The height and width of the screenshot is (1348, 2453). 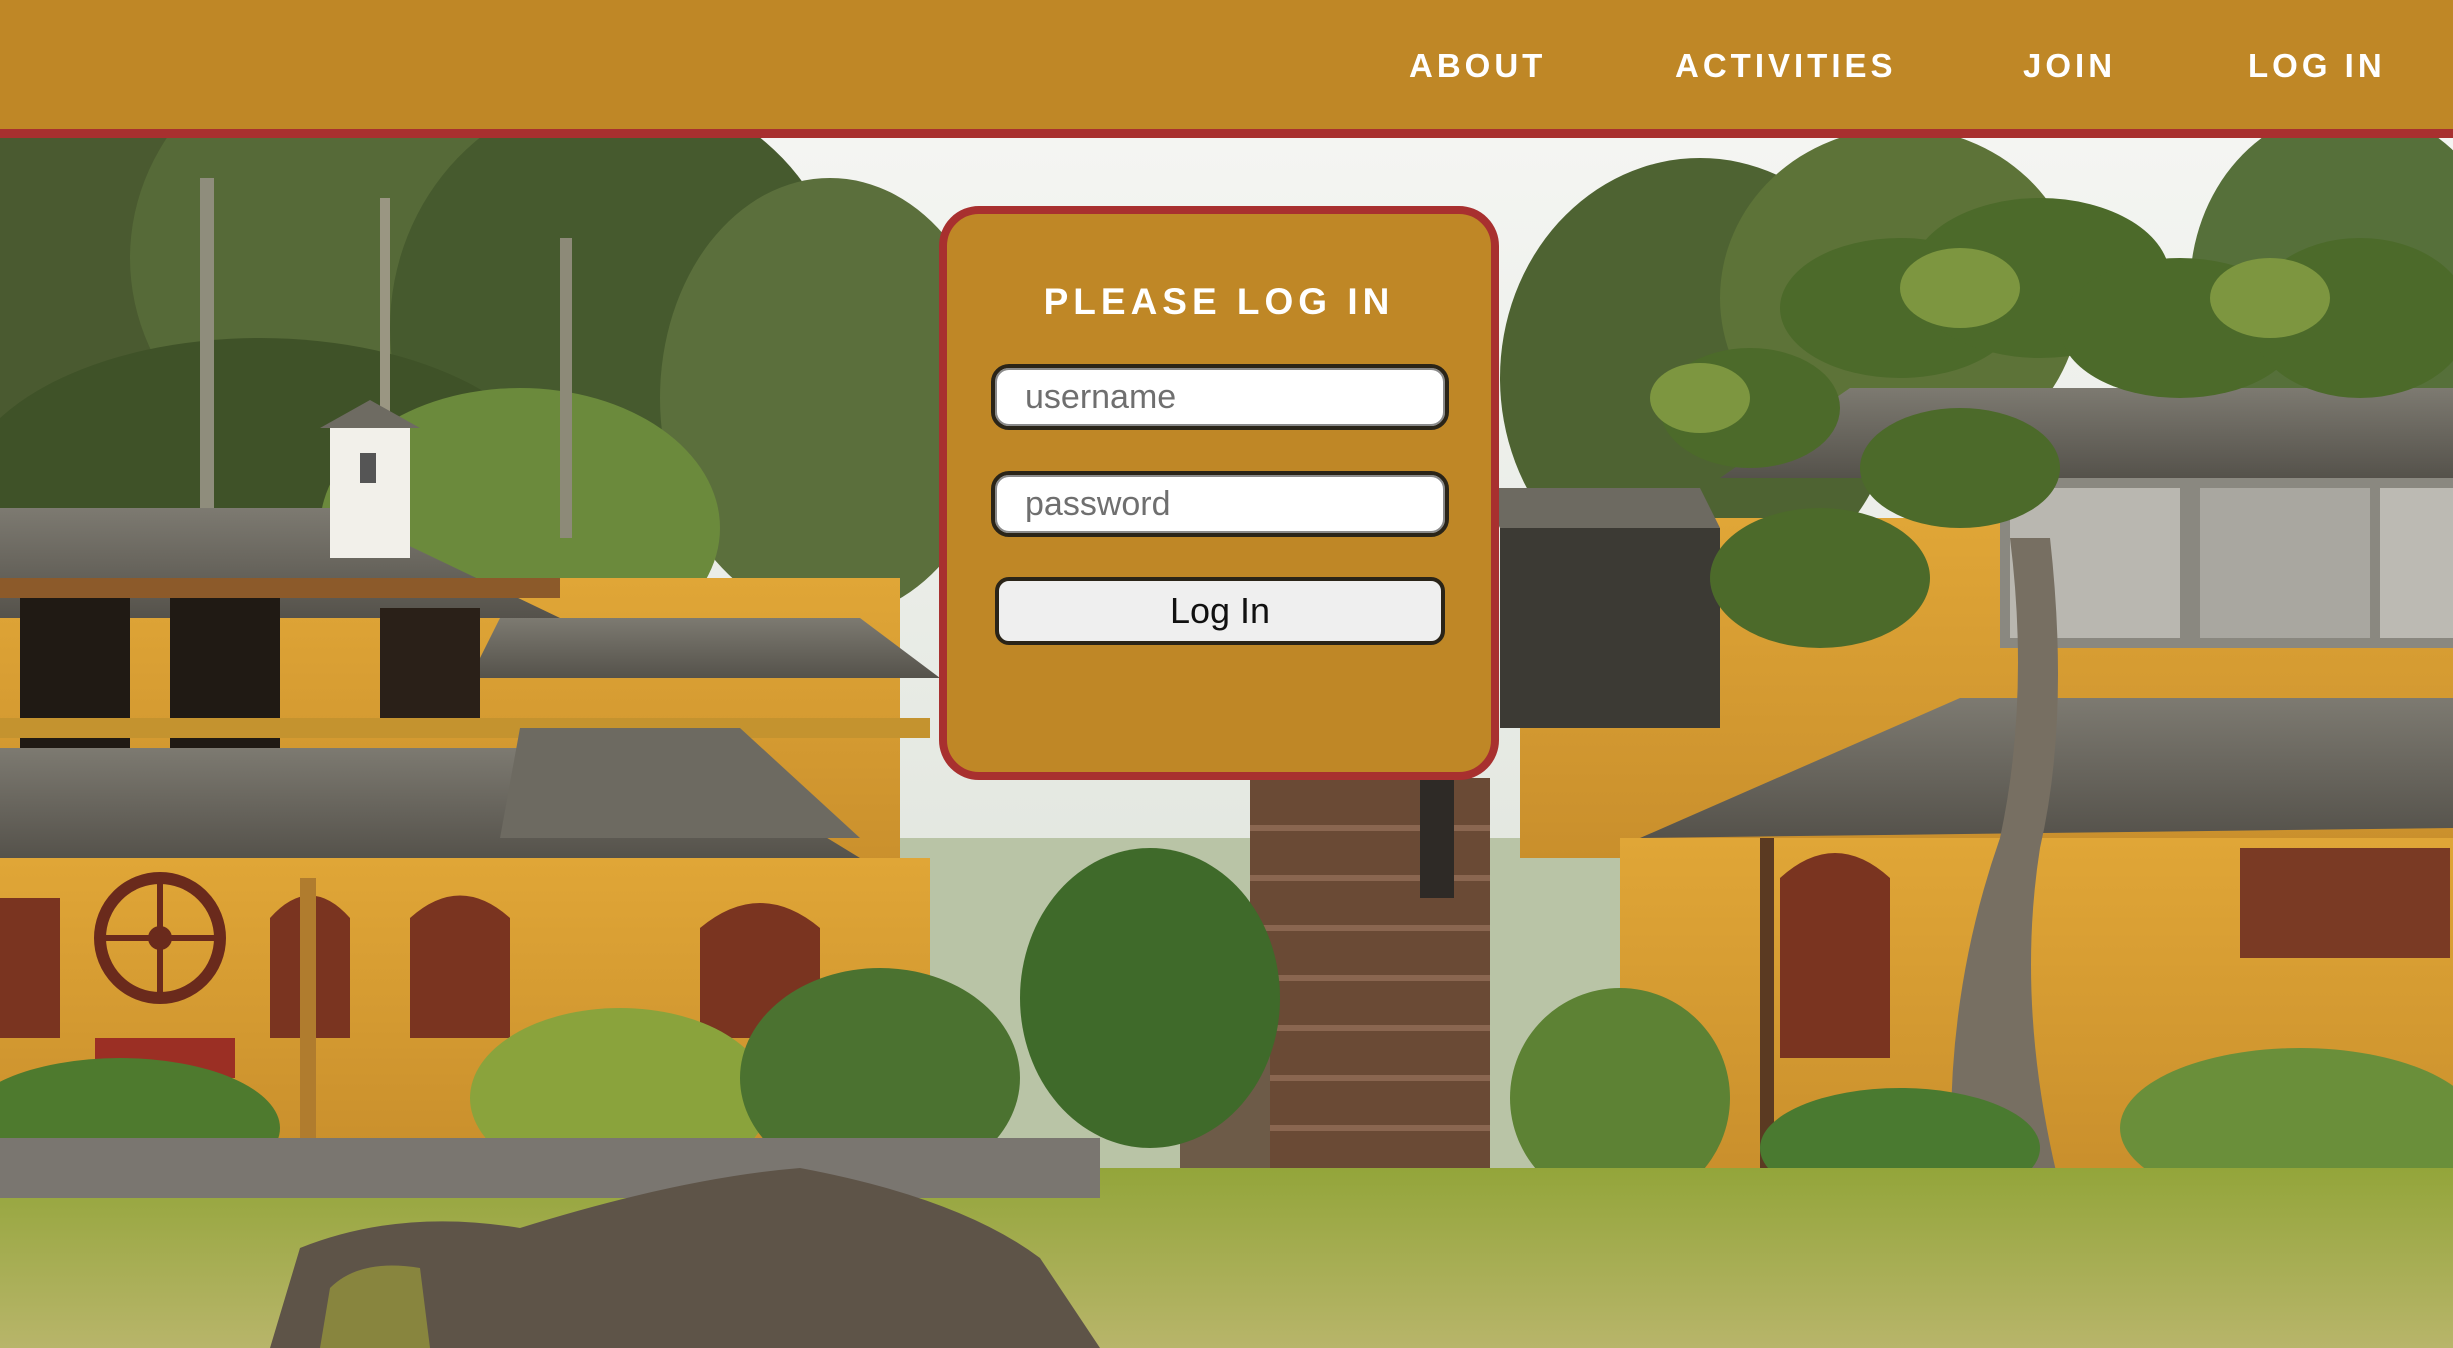 I want to click on top-navigation-bar: ABOUT ACTIVITIES JOIN LOG IN, so click(x=1226, y=69).